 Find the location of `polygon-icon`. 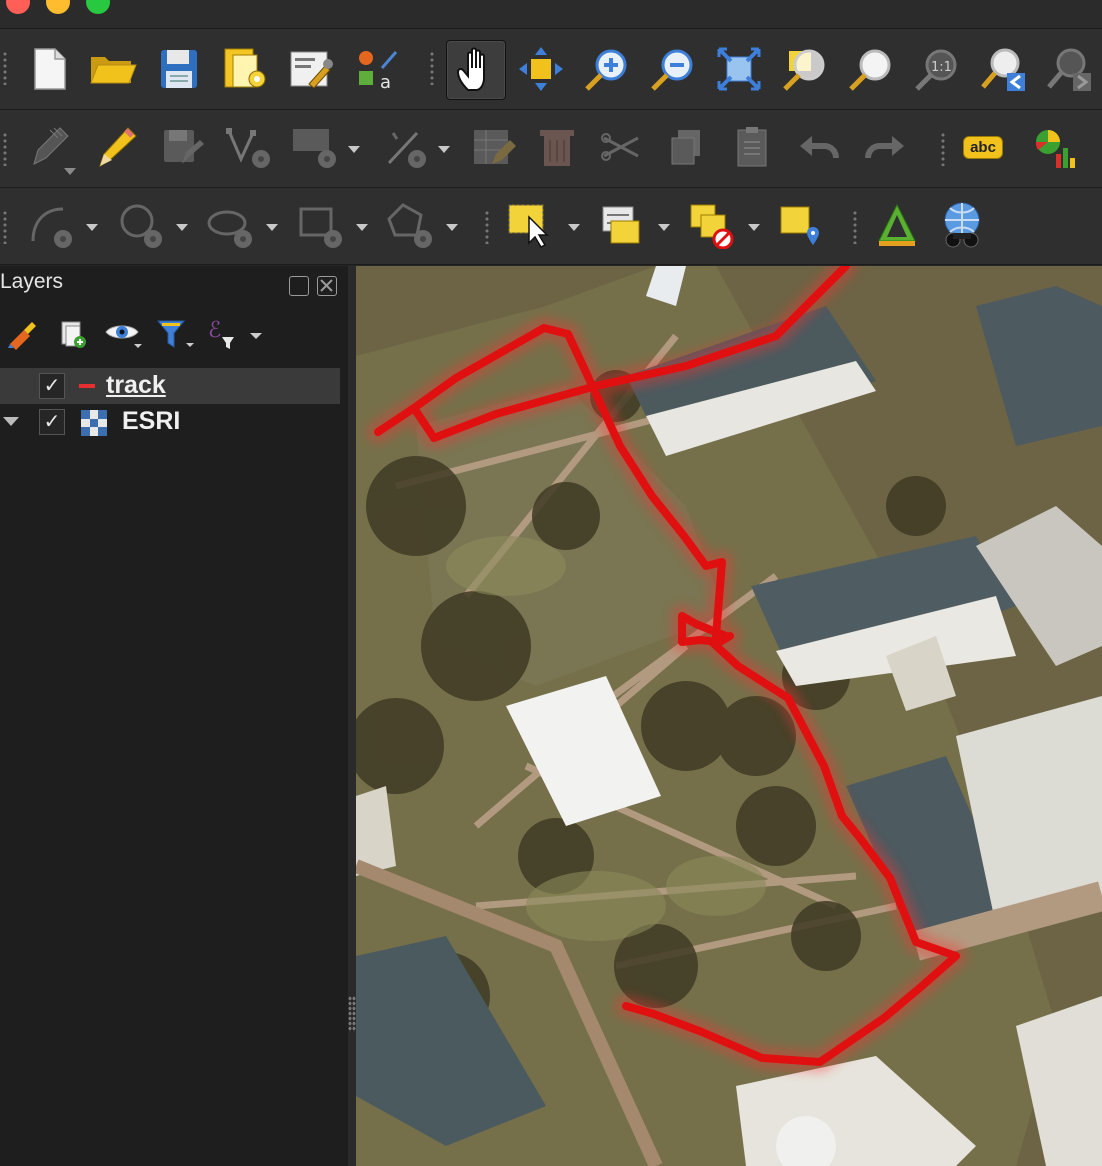

polygon-icon is located at coordinates (409, 225).